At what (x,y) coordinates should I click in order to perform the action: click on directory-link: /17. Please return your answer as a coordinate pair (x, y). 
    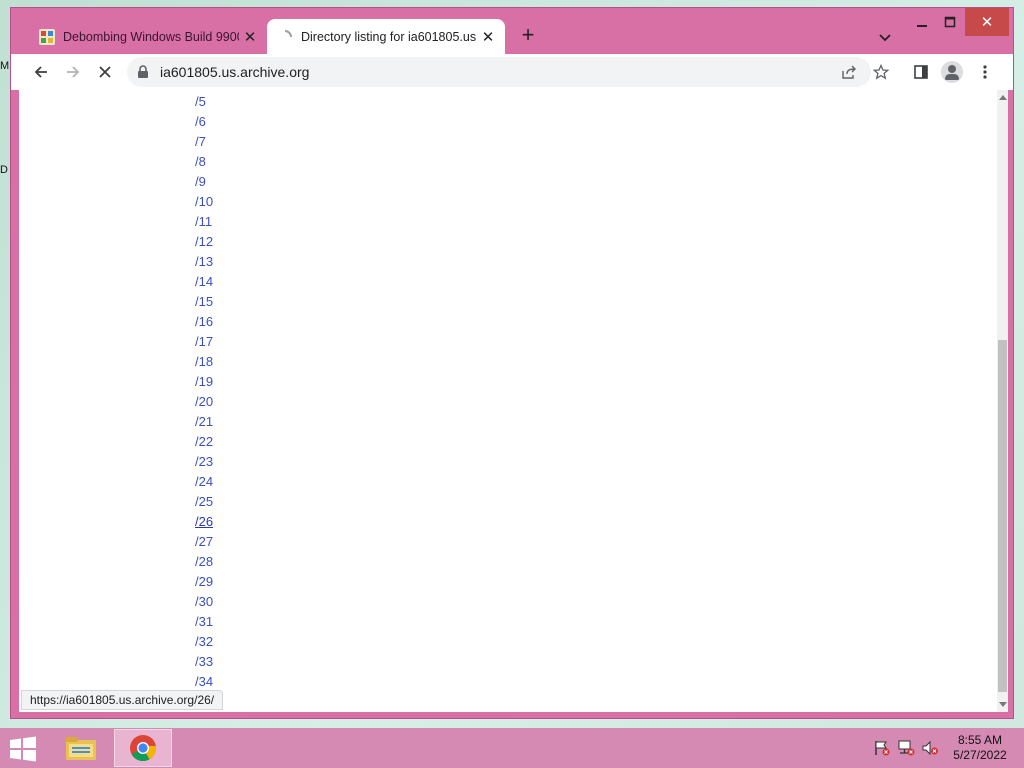
    Looking at the image, I should click on (204, 342).